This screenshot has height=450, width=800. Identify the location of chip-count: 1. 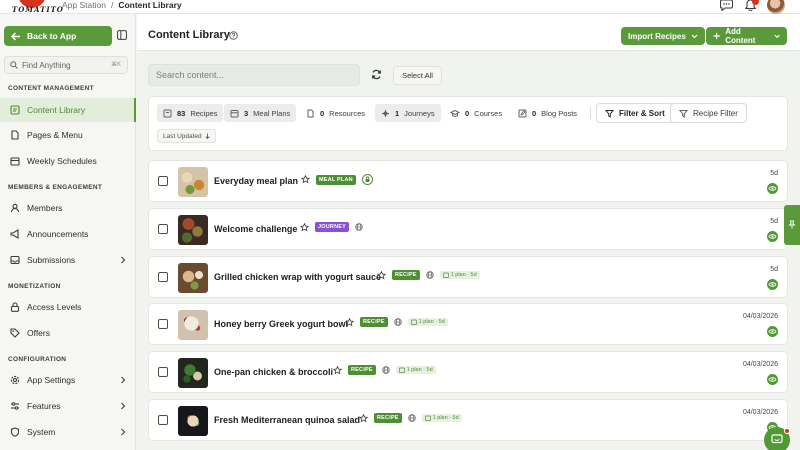
(397, 113).